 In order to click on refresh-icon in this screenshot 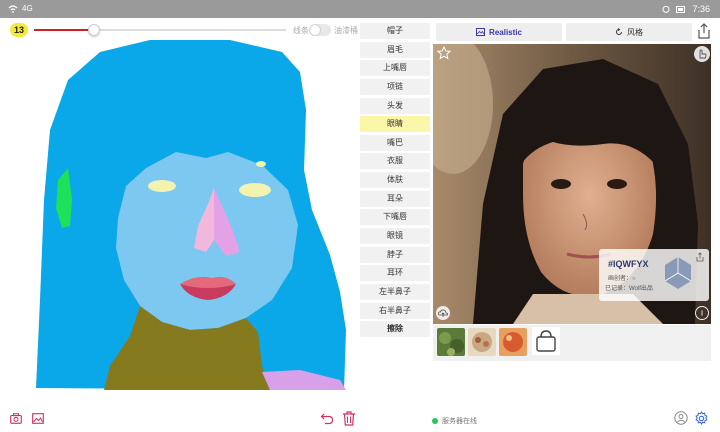, I will do `click(619, 31)`.